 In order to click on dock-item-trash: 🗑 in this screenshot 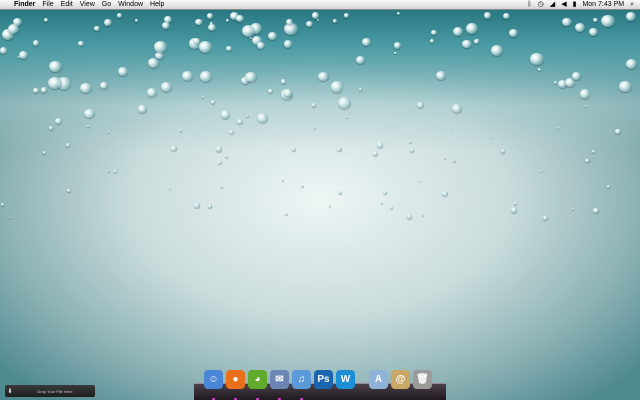, I will do `click(422, 379)`.